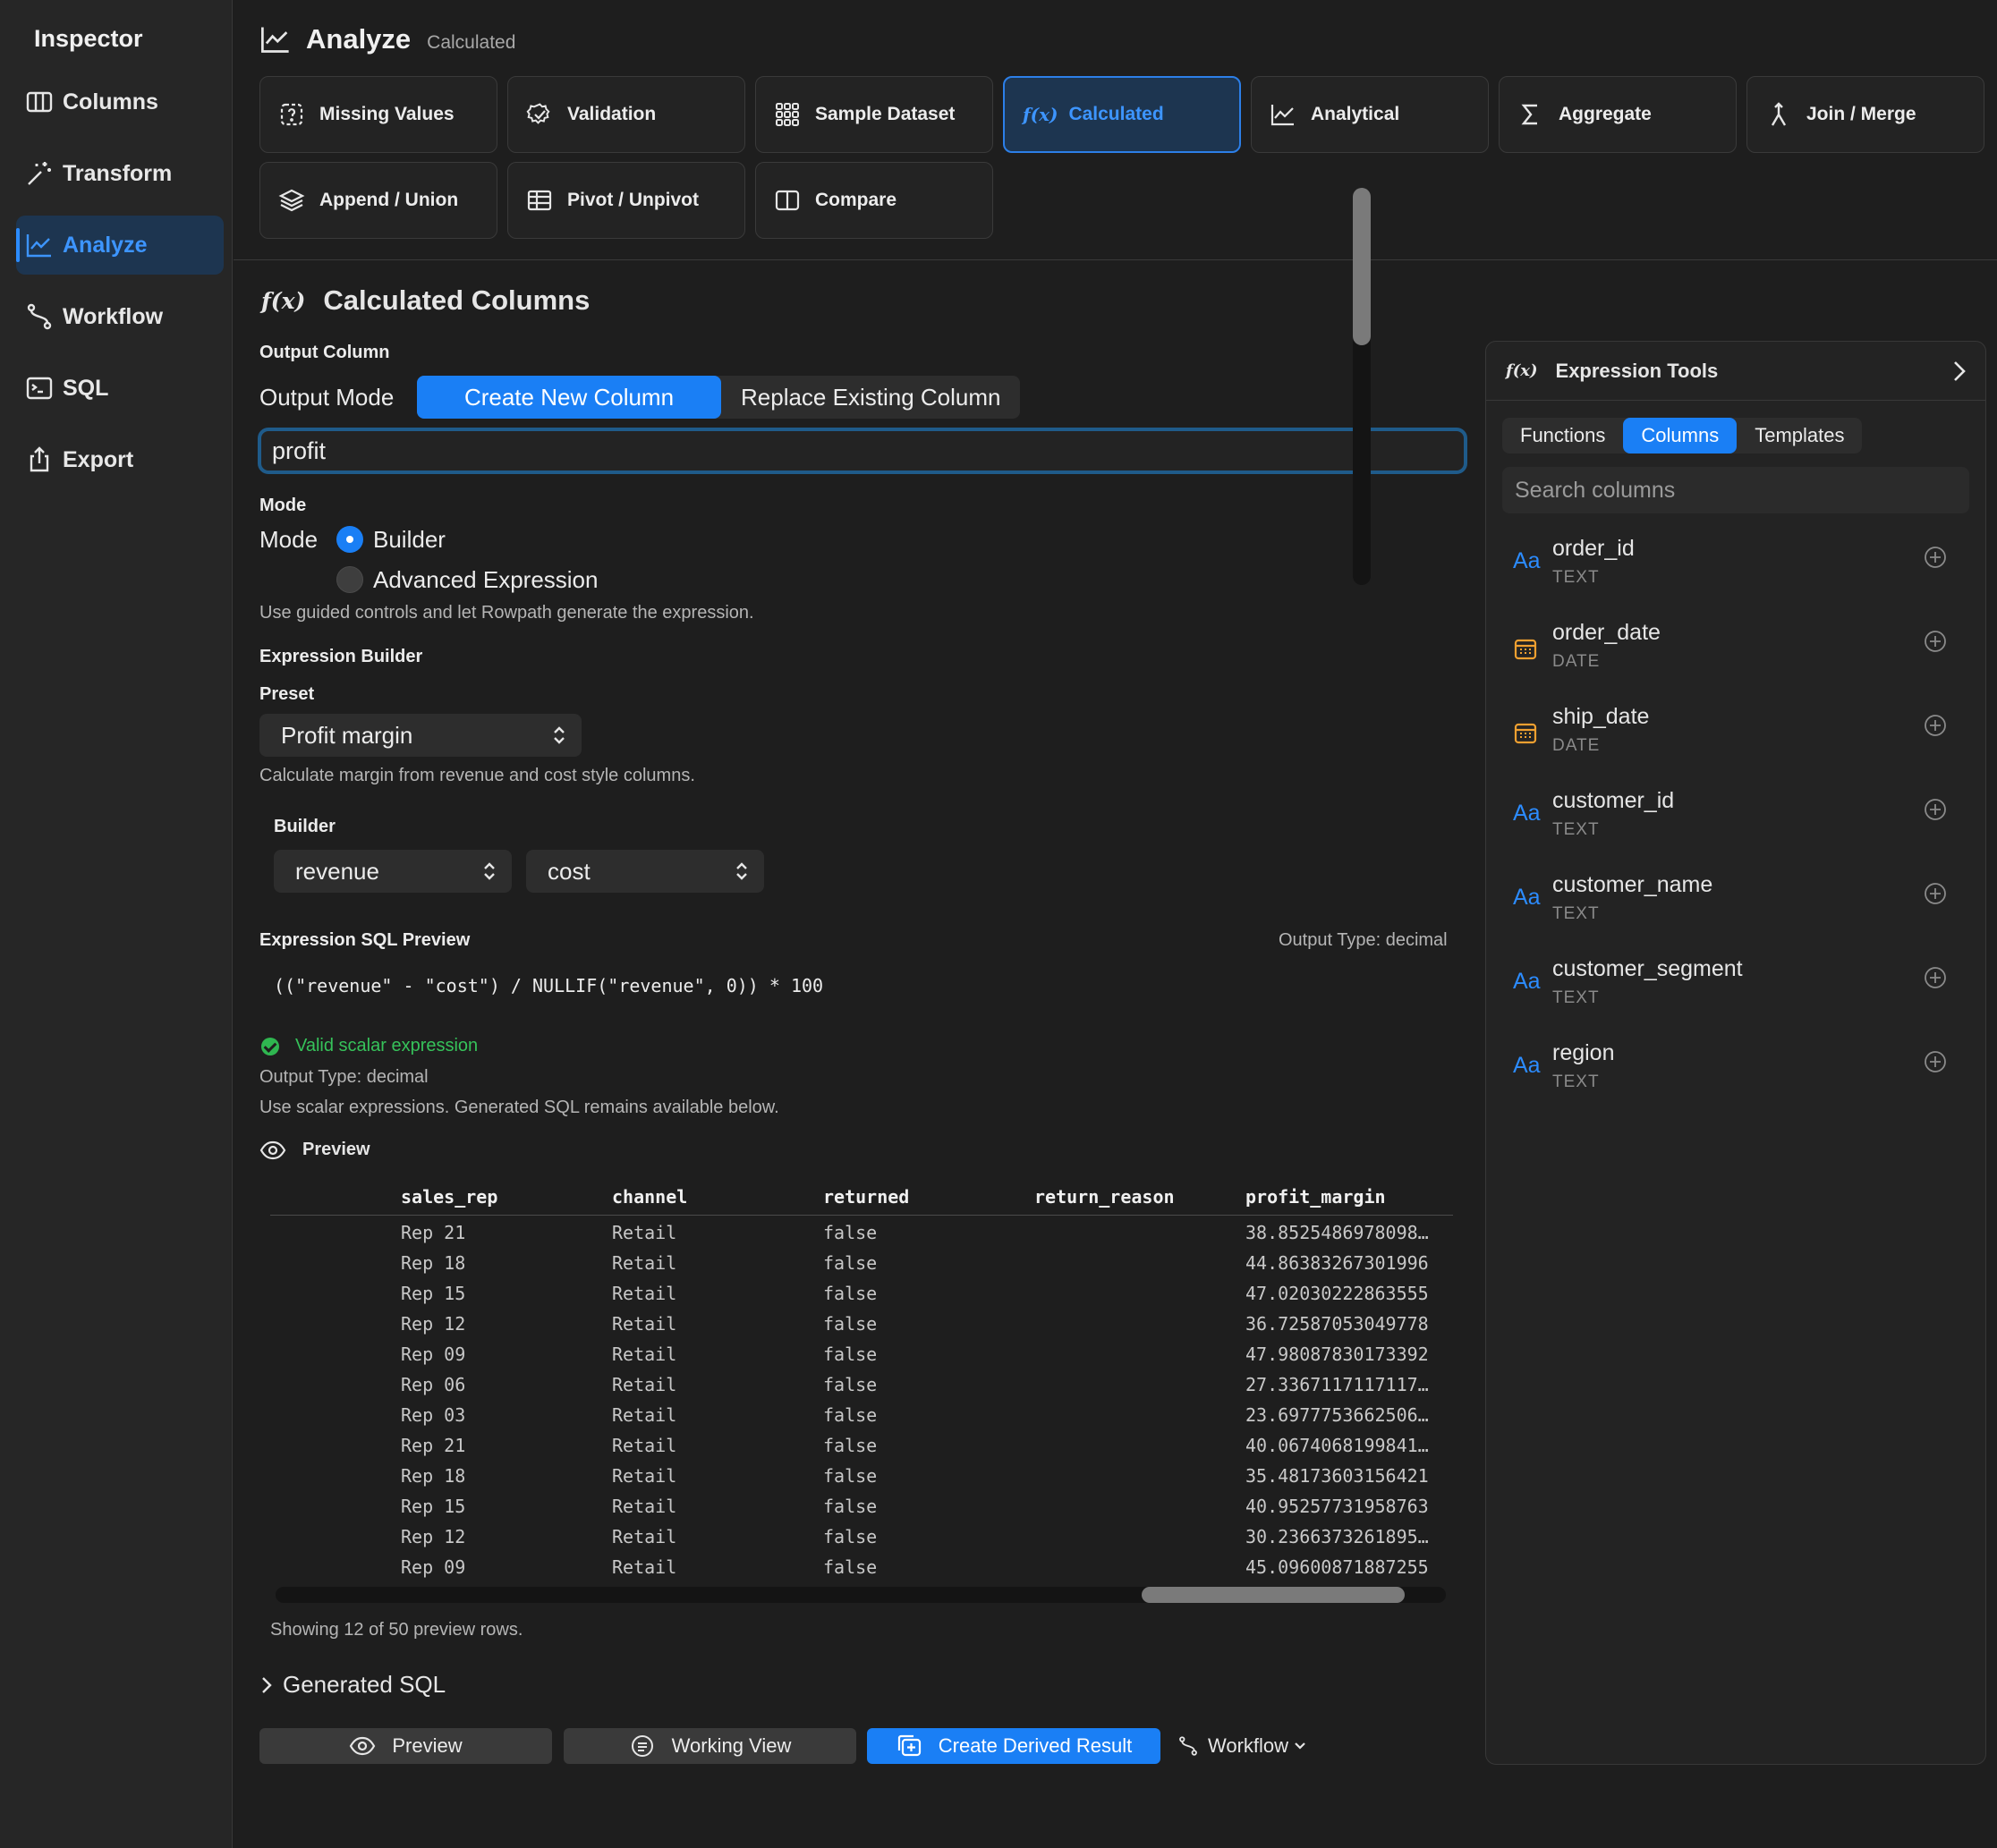 The image size is (1997, 1848). I want to click on tool-missing-values-button: Missing Values, so click(378, 115).